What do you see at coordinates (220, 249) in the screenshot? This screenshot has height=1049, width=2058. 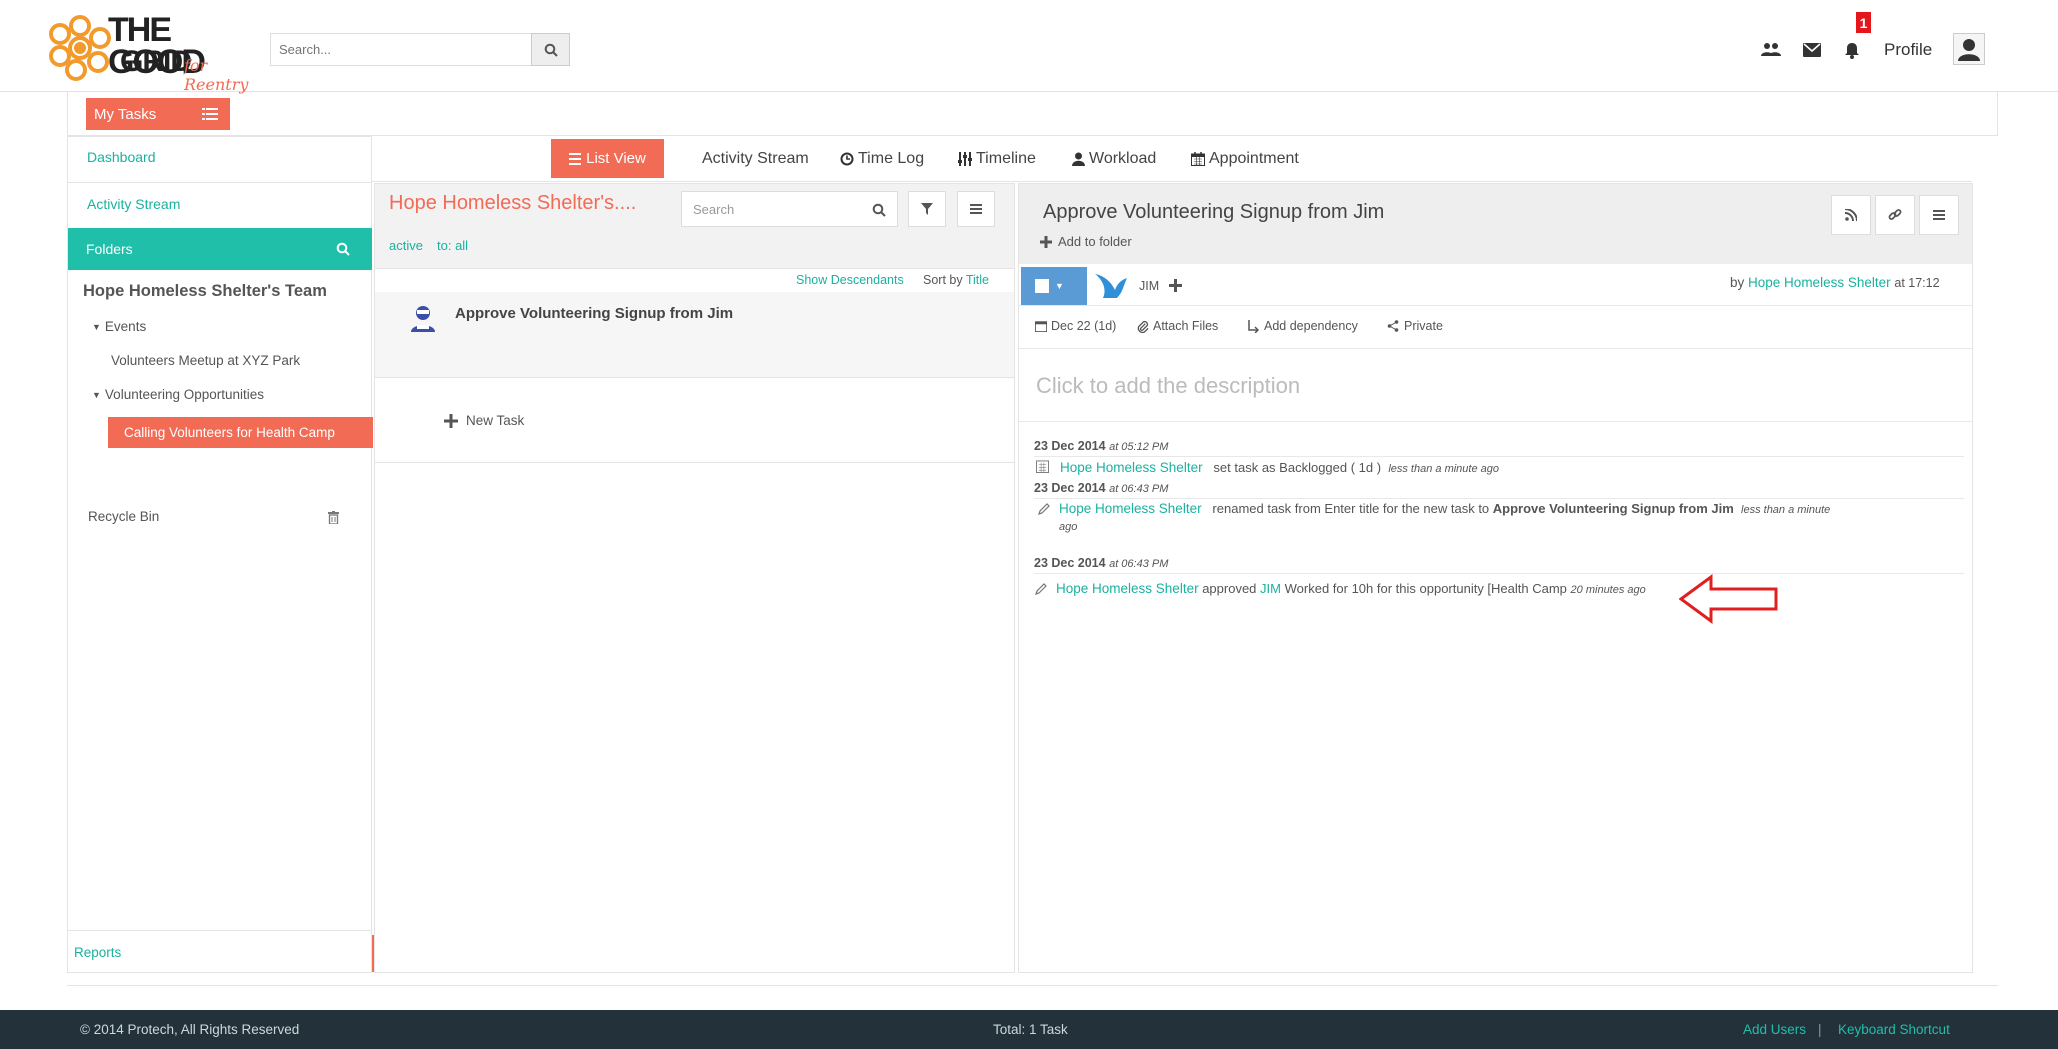 I see `sidebar-item-folders: Folders` at bounding box center [220, 249].